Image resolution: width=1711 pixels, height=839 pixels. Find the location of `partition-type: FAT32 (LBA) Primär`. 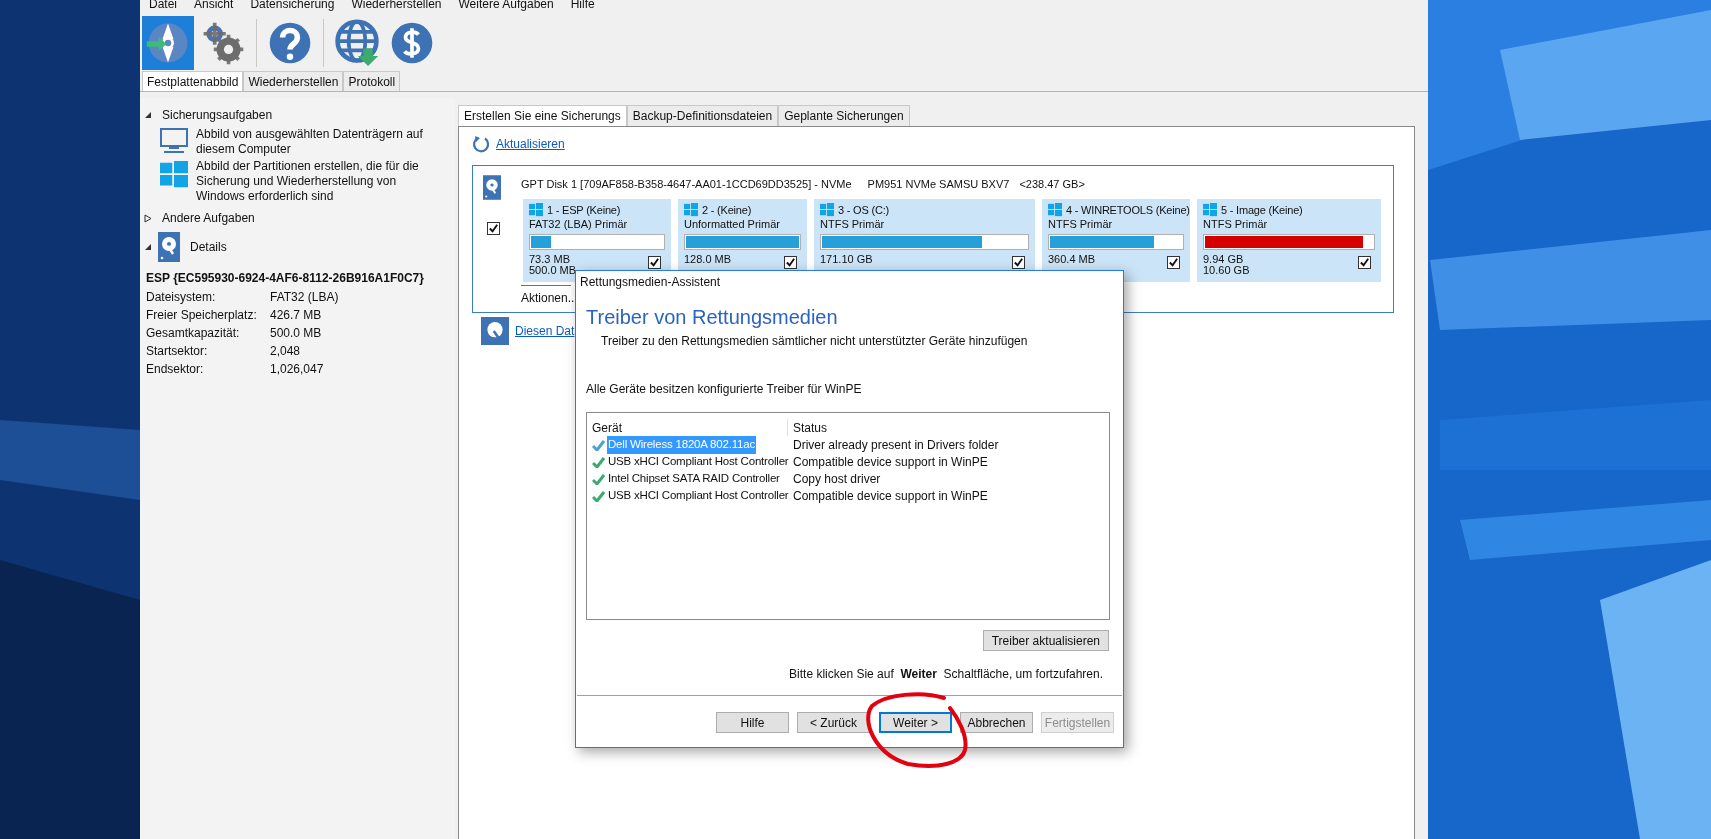

partition-type: FAT32 (LBA) Primär is located at coordinates (579, 224).